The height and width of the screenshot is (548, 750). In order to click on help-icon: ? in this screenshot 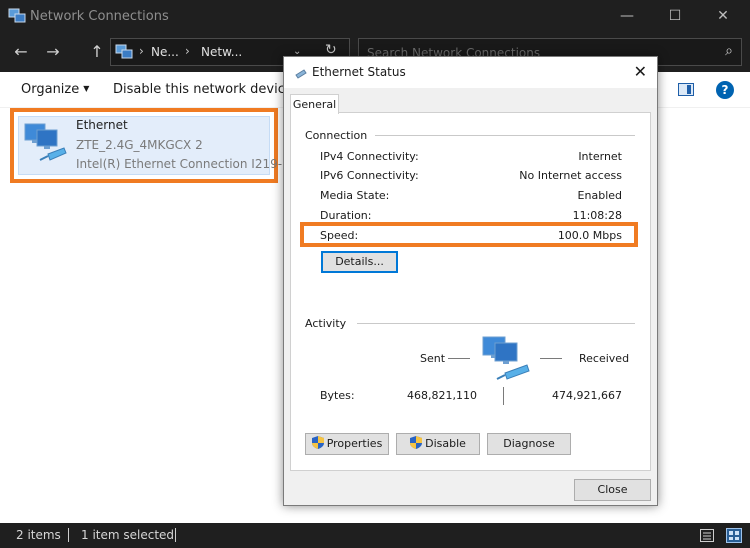, I will do `click(725, 90)`.